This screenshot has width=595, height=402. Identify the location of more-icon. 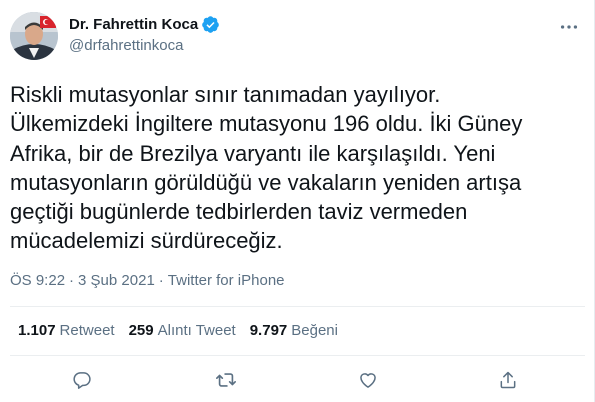
(569, 27).